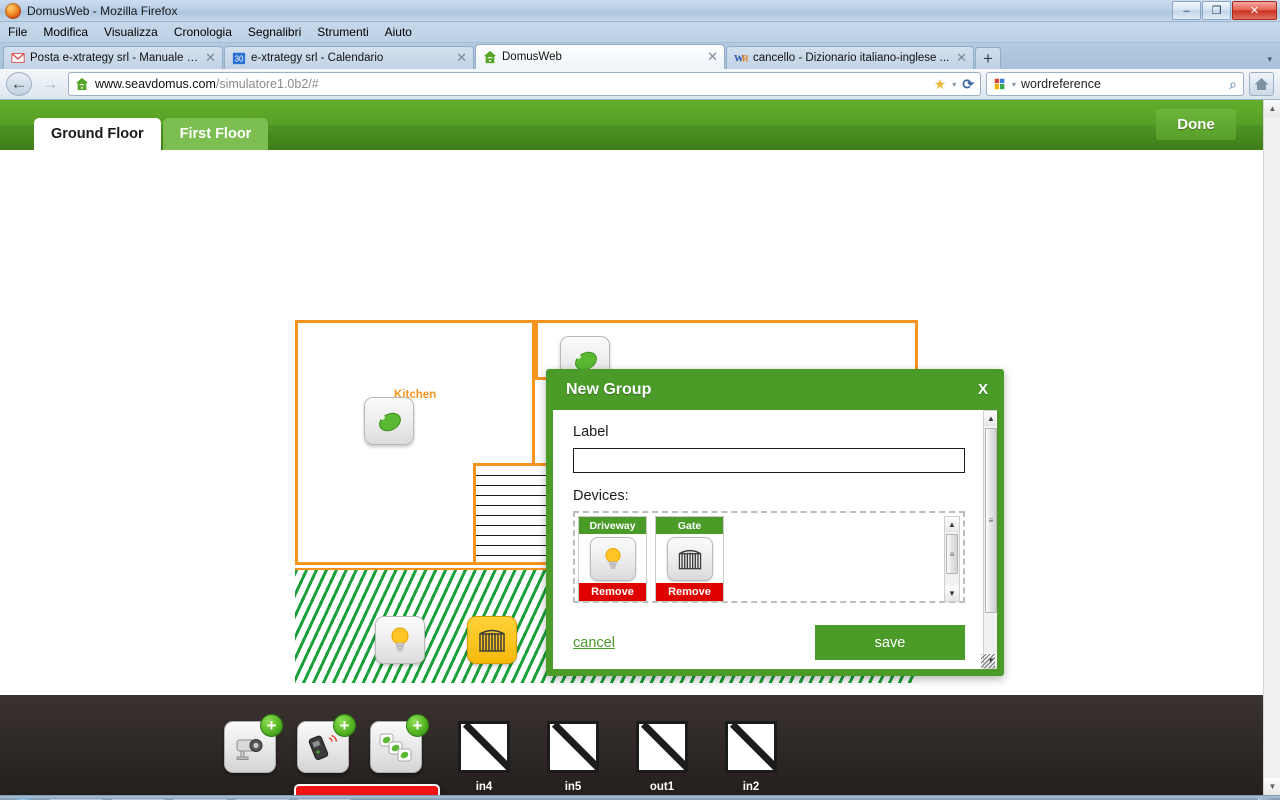  I want to click on group-label-input, so click(769, 460).